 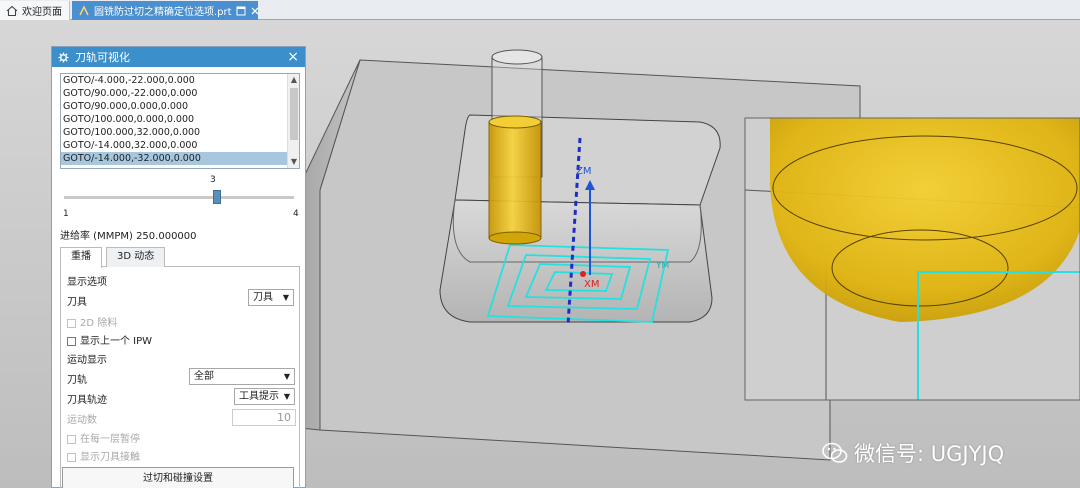 I want to click on tab-3d-dynamic: 3D 动态, so click(x=136, y=257).